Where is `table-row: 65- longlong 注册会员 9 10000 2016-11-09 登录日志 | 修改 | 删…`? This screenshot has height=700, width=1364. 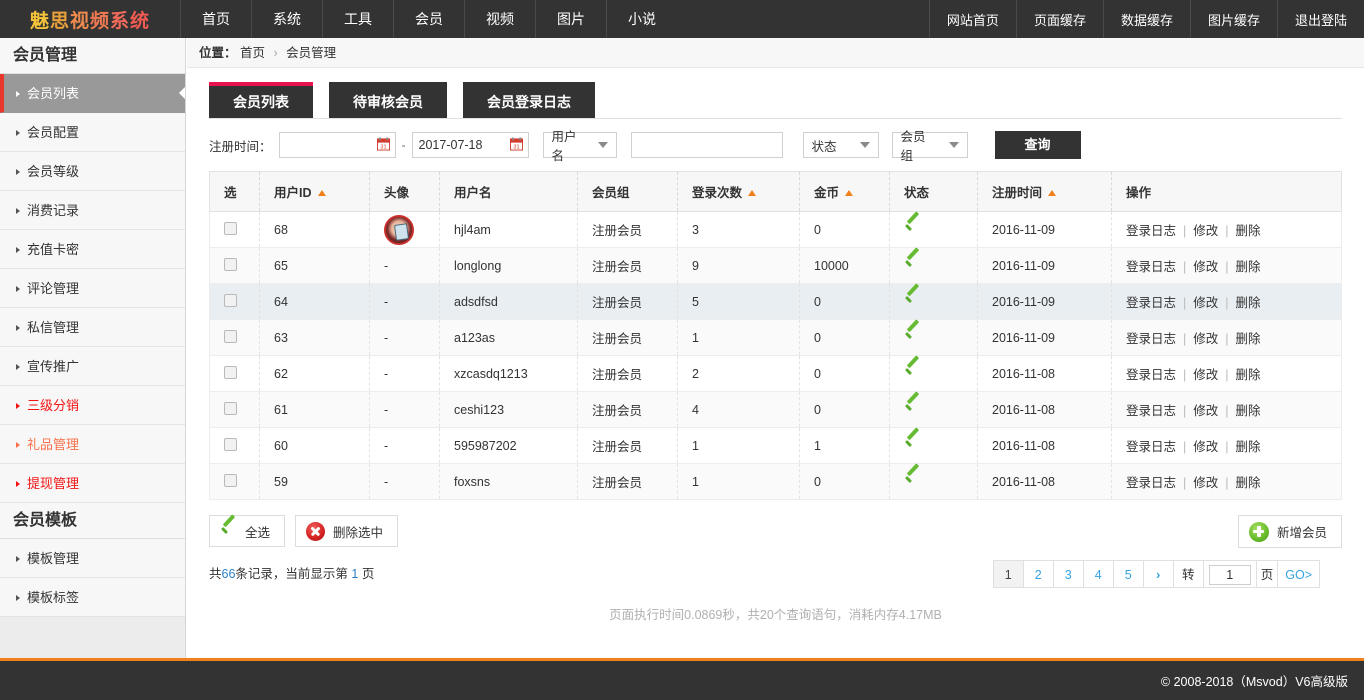
table-row: 65- longlong 注册会员 9 10000 2016-11-09 登录日志 | 修改 | 删… is located at coordinates (775, 265).